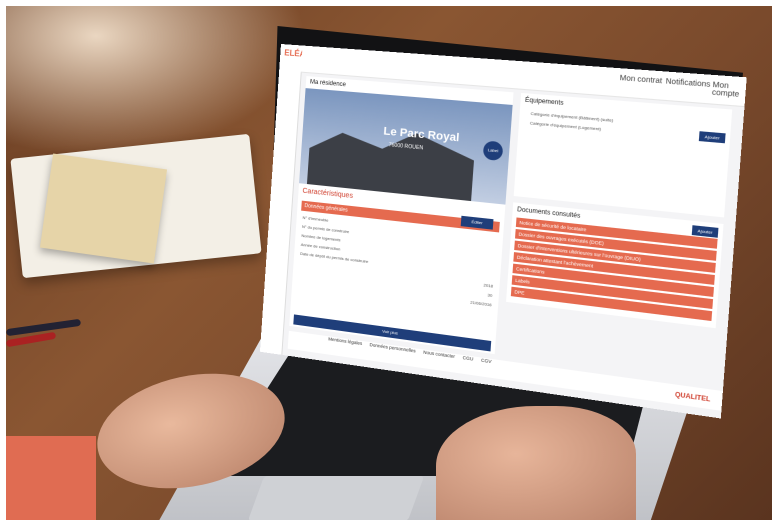 This screenshot has height=526, width=778. I want to click on right-hand, so click(536, 463).